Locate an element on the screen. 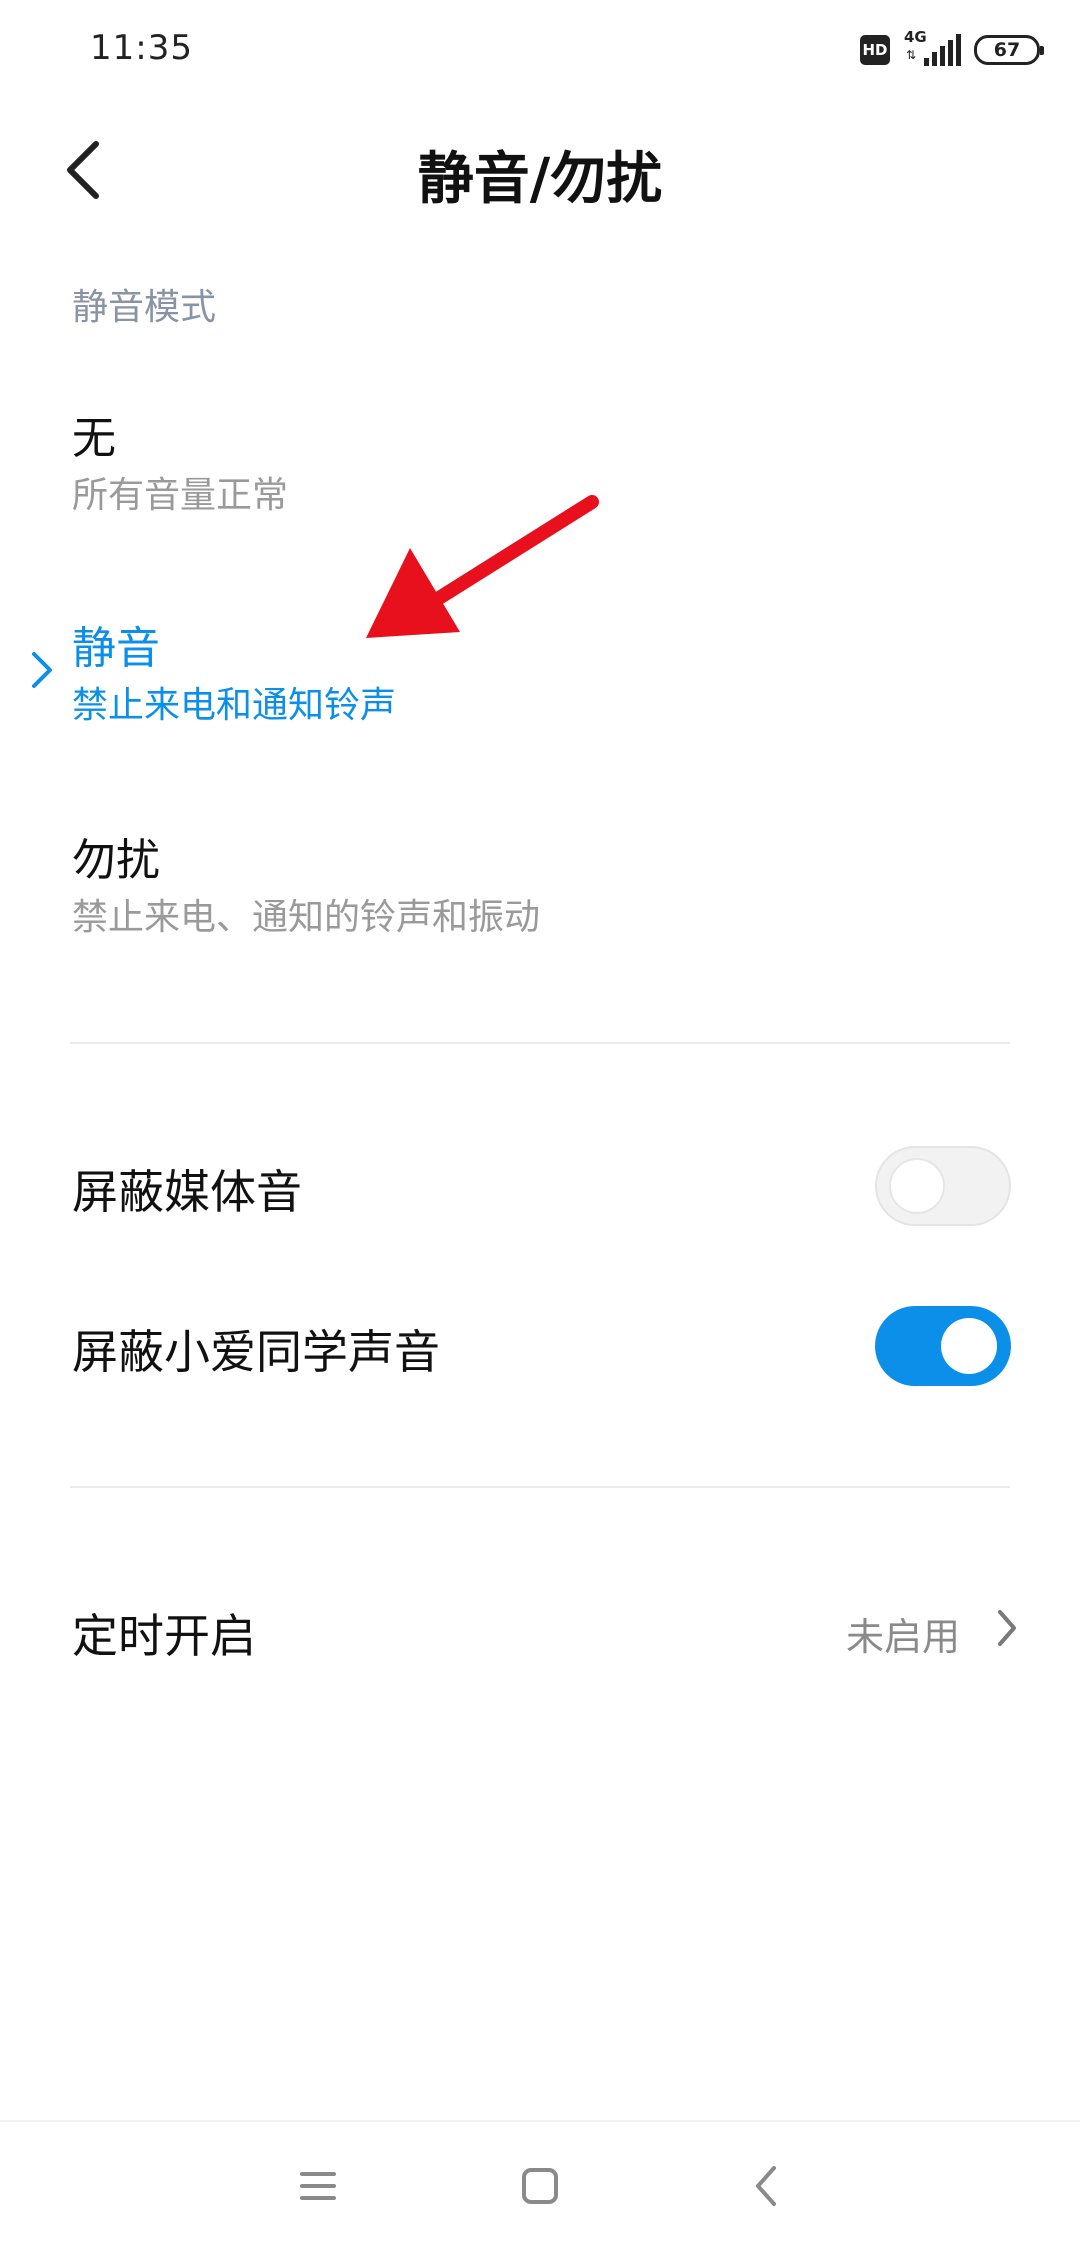 The width and height of the screenshot is (1080, 2248). battery-icon: 67 is located at coordinates (1009, 50).